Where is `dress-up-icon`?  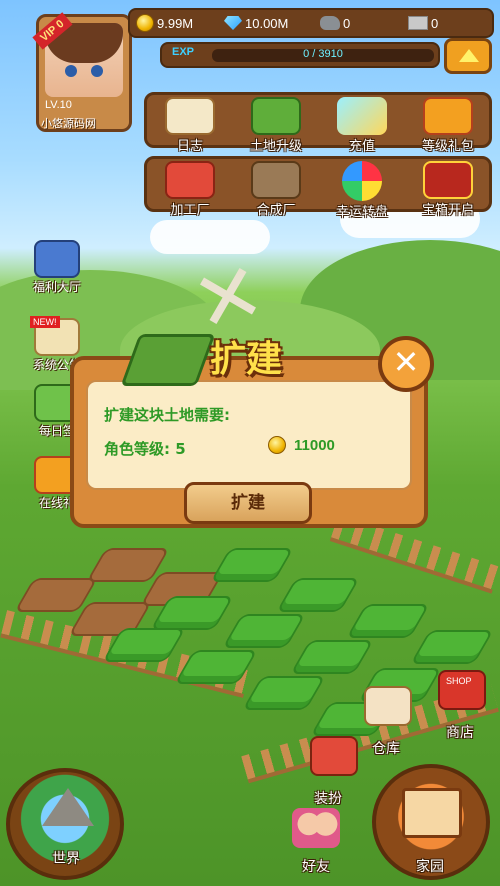
dress-up-icon is located at coordinates (334, 756).